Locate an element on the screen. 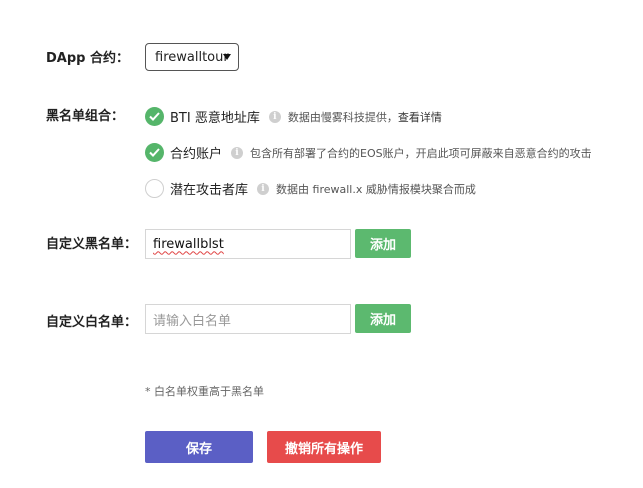 The width and height of the screenshot is (643, 488). option-name: 潜在攻击者库 is located at coordinates (209, 190).